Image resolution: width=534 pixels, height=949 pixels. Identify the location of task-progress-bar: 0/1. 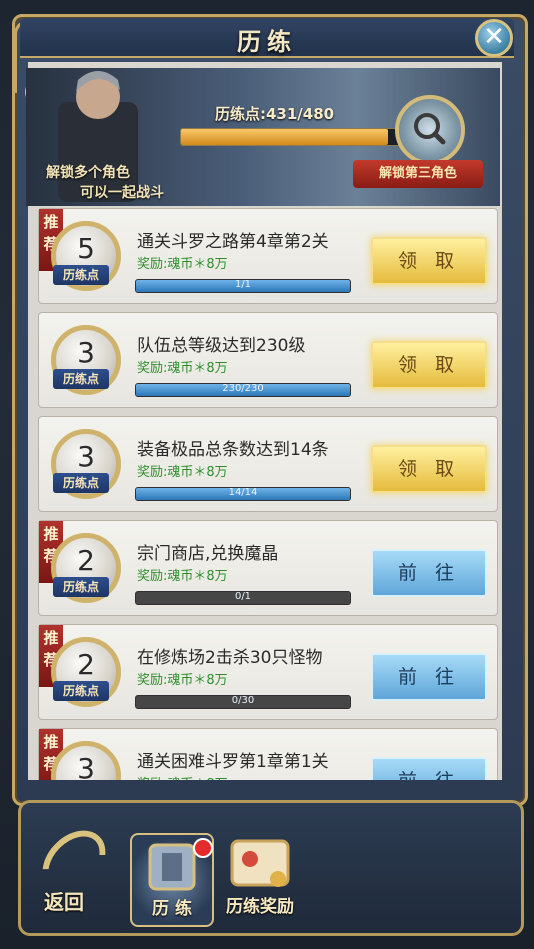
(243, 598).